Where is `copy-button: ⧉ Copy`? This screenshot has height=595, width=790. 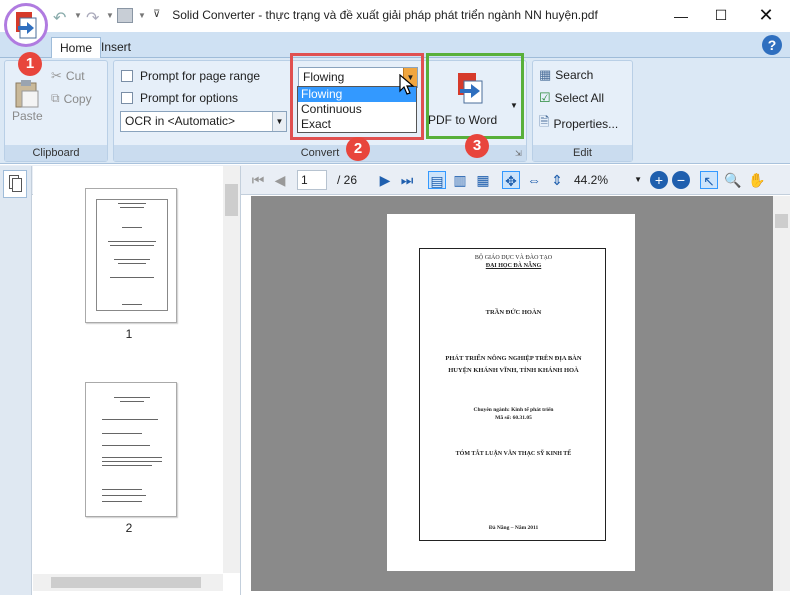
copy-button: ⧉ Copy is located at coordinates (71, 98).